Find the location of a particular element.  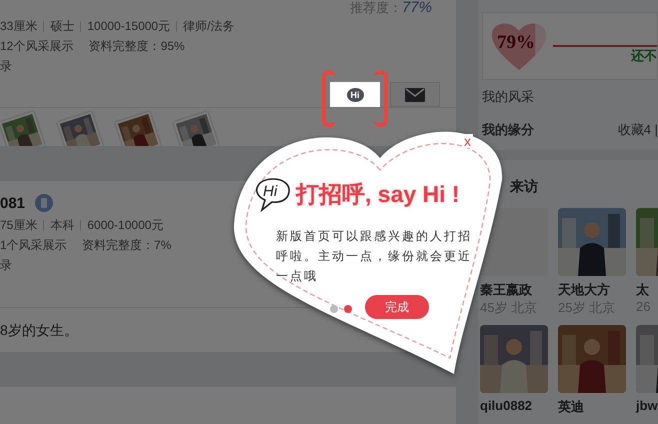

highlight-frame is located at coordinates (355, 98).